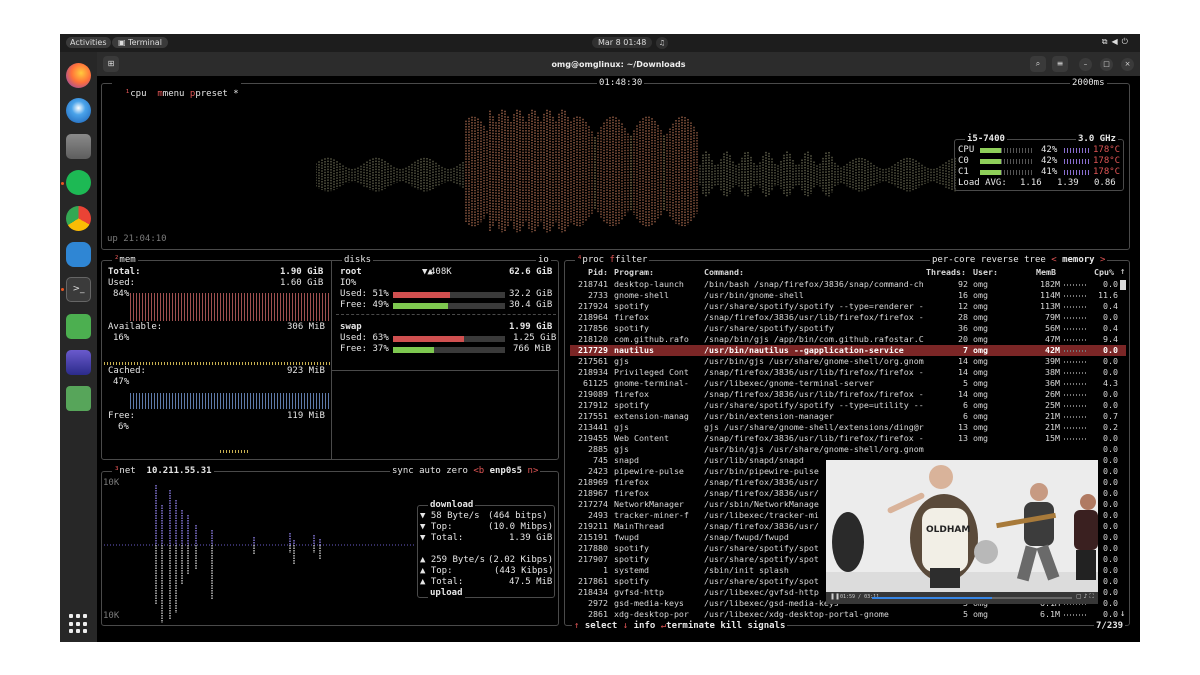 The width and height of the screenshot is (1200, 675). I want to click on root-free-bar, so click(449, 306).